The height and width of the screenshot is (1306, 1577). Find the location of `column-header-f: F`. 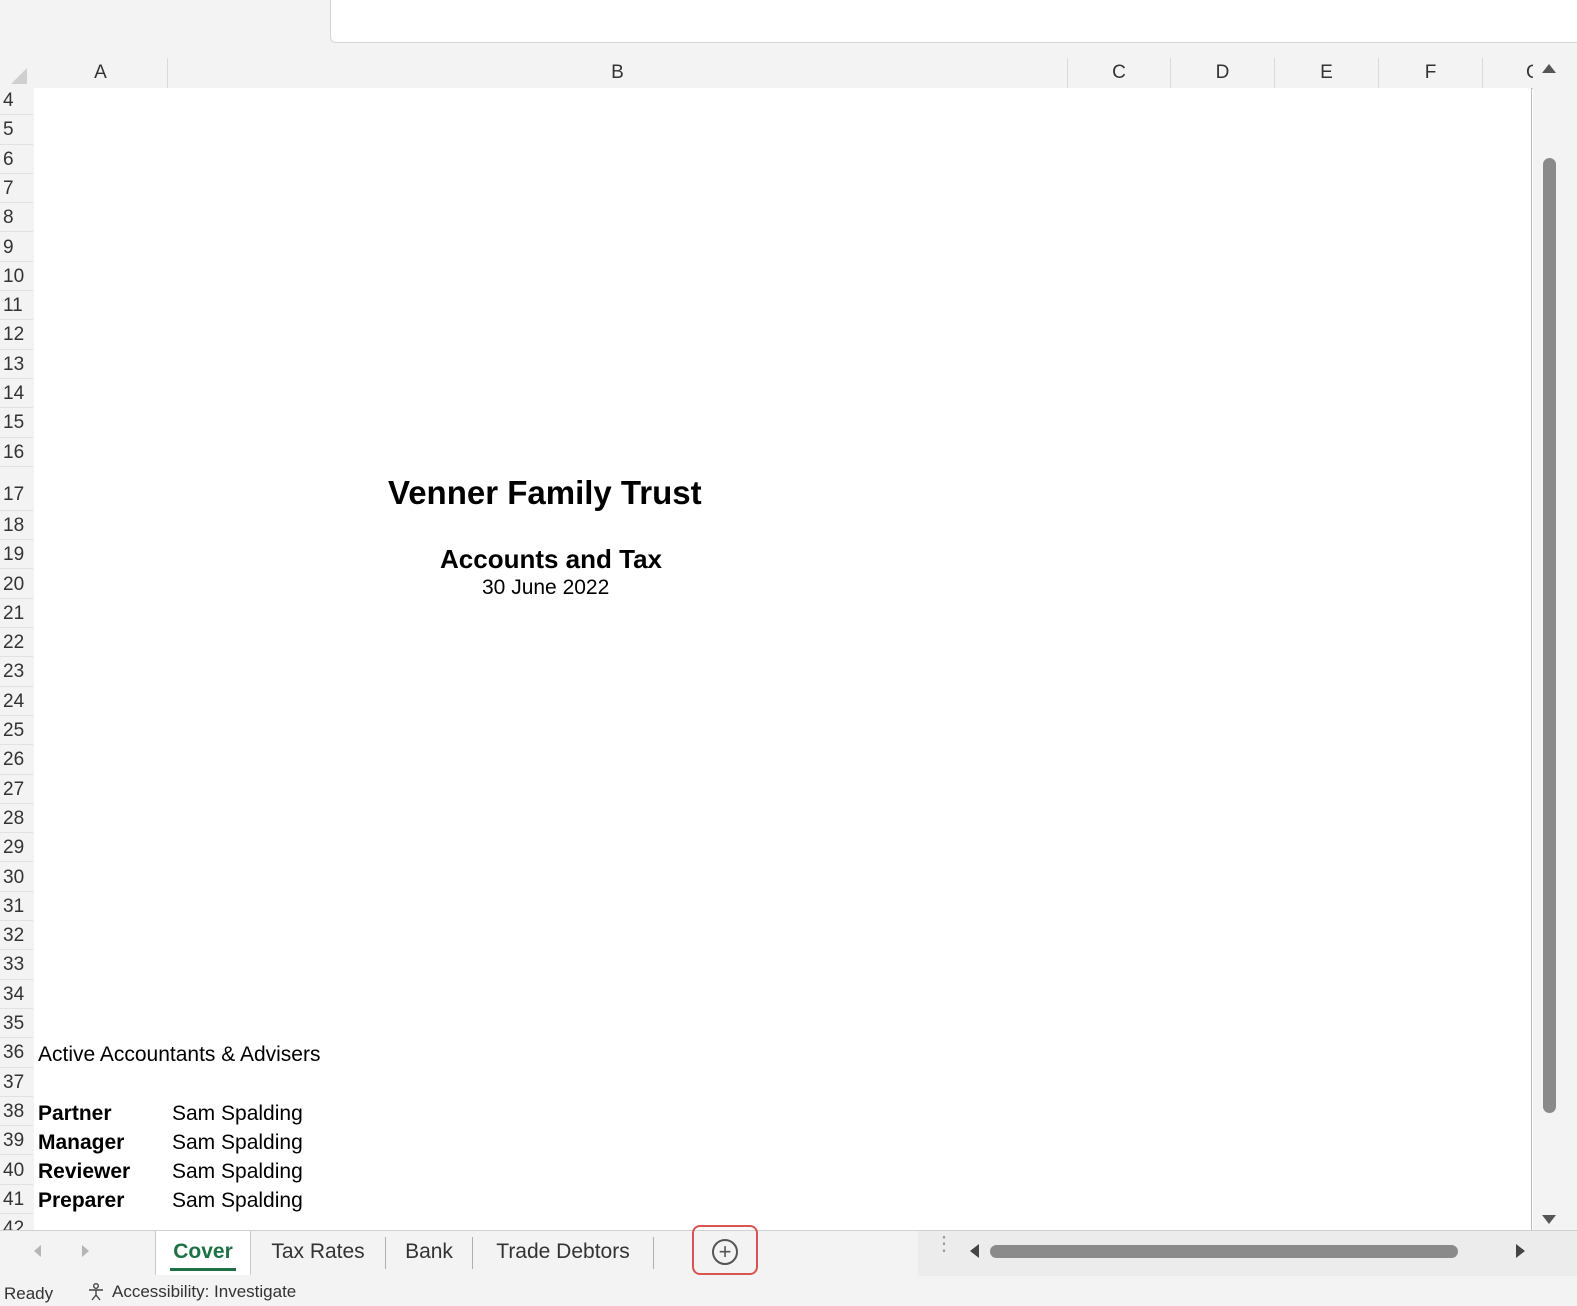

column-header-f: F is located at coordinates (1431, 73).